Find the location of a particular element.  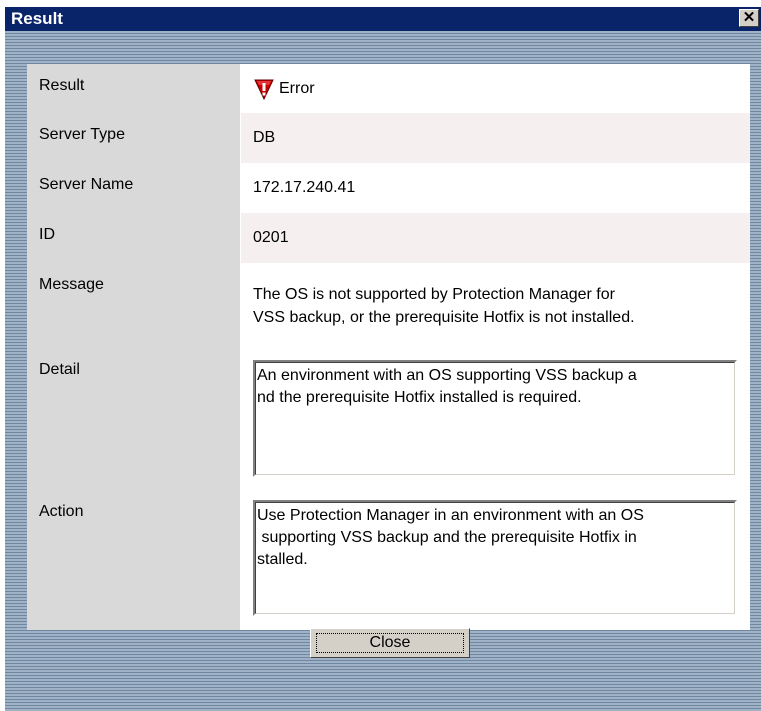

title-bar: Result ✕ is located at coordinates (383, 19).